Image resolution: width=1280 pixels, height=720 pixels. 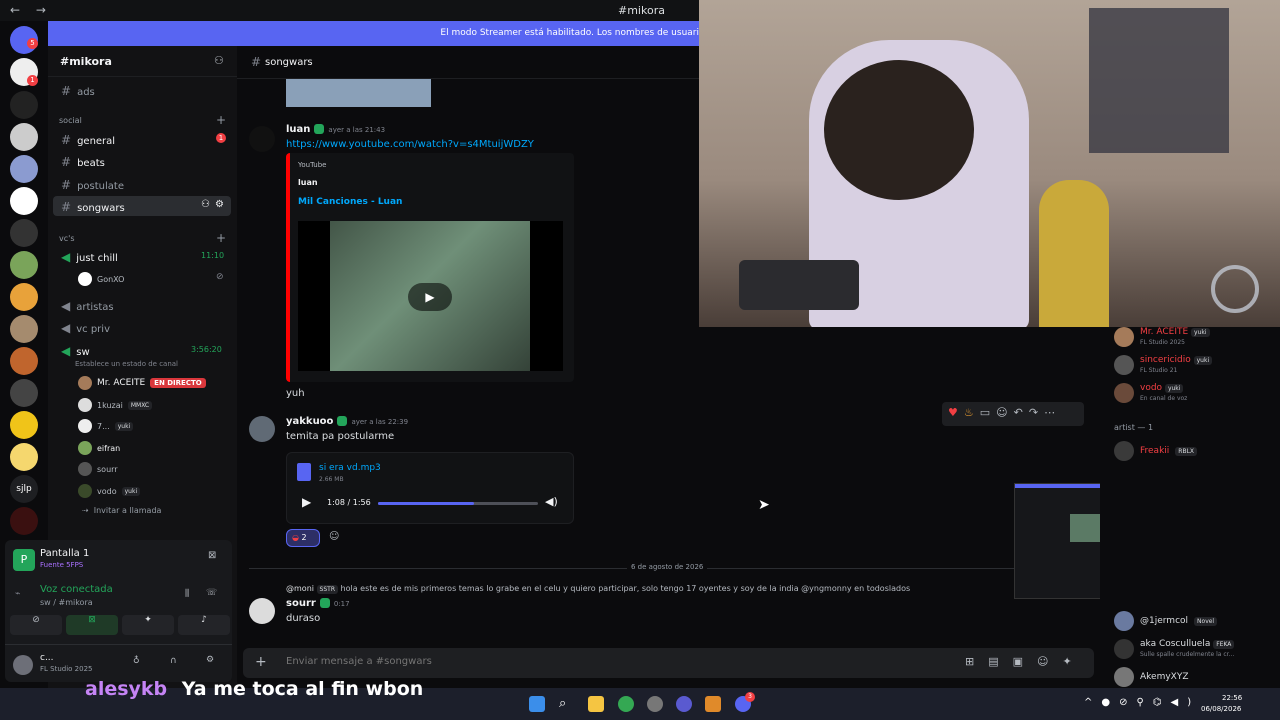 What do you see at coordinates (115, 405) in the screenshot?
I see `voice-user: 1kuzai MMXC` at bounding box center [115, 405].